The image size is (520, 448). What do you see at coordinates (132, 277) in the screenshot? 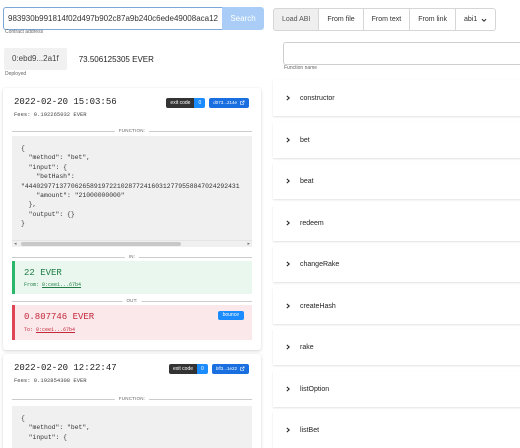
I see `incoming-message: 22 EVER From: 0:cee1...67b4` at bounding box center [132, 277].